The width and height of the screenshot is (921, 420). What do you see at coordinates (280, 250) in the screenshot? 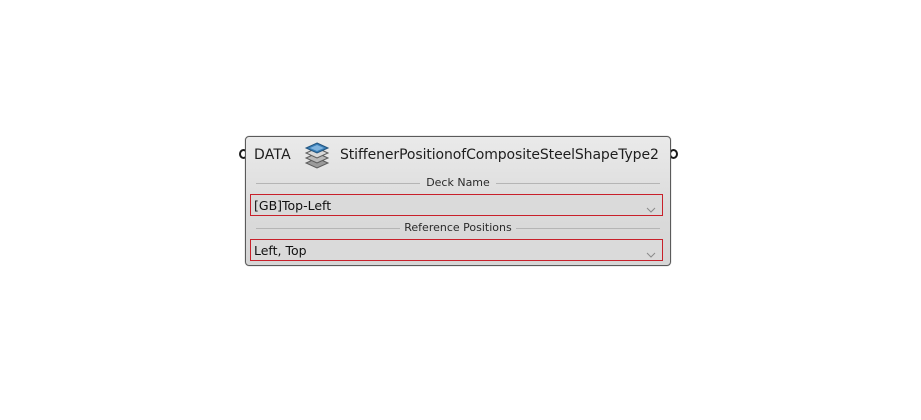
I see `reference-positions-value: Left, Top` at bounding box center [280, 250].